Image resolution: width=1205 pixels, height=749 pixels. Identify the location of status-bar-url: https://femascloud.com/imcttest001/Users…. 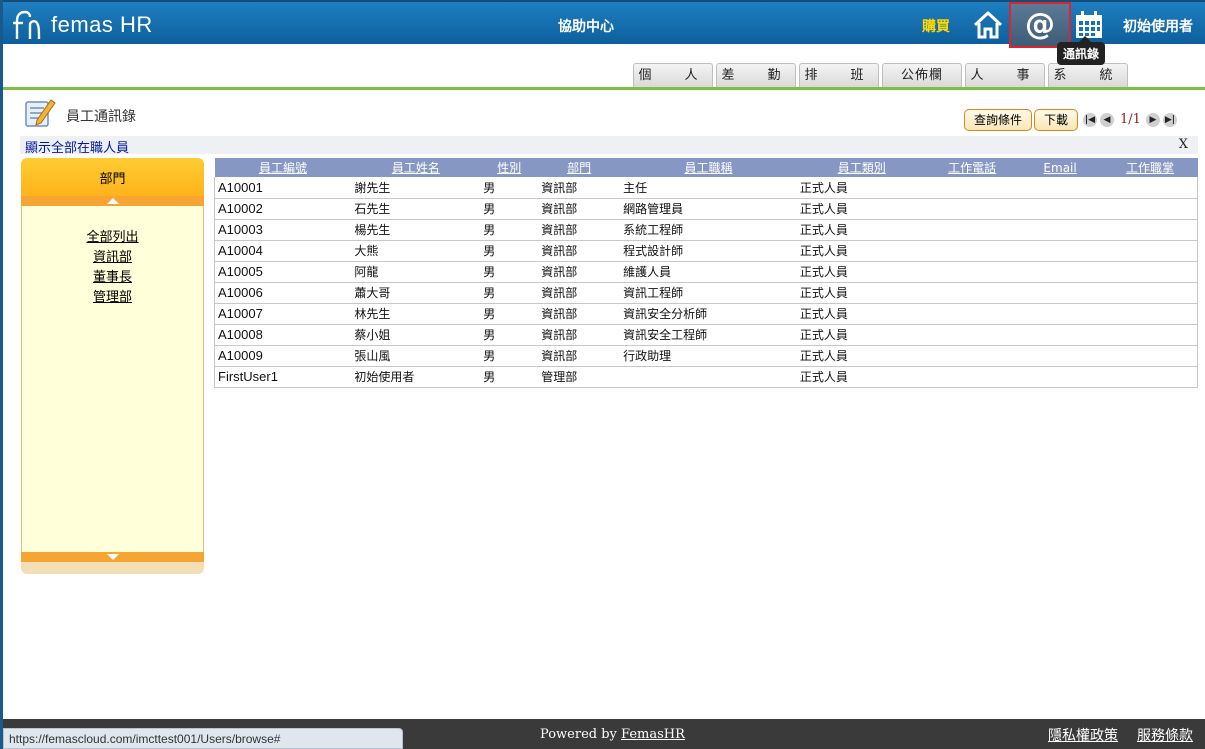
(203, 738).